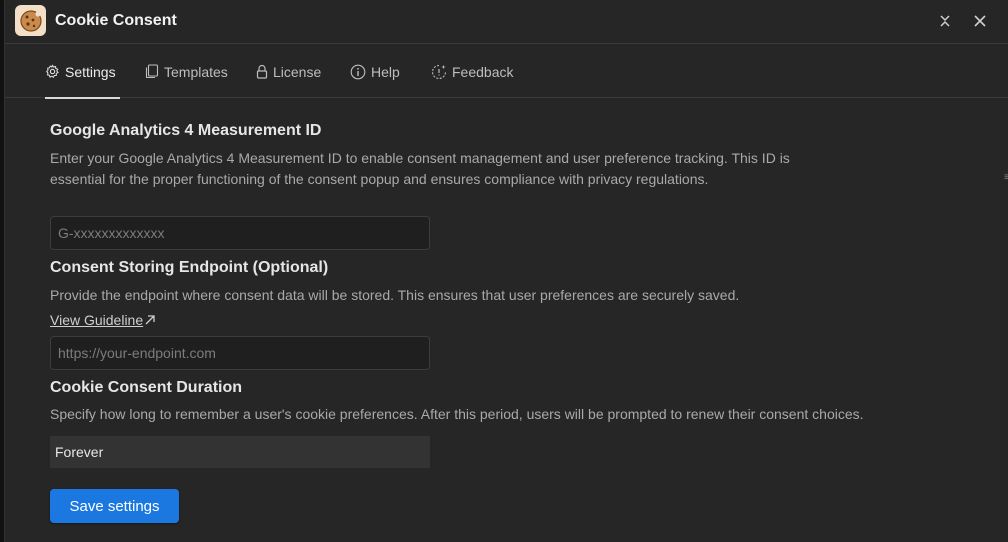 This screenshot has width=1008, height=542. I want to click on lock-icon, so click(262, 71).